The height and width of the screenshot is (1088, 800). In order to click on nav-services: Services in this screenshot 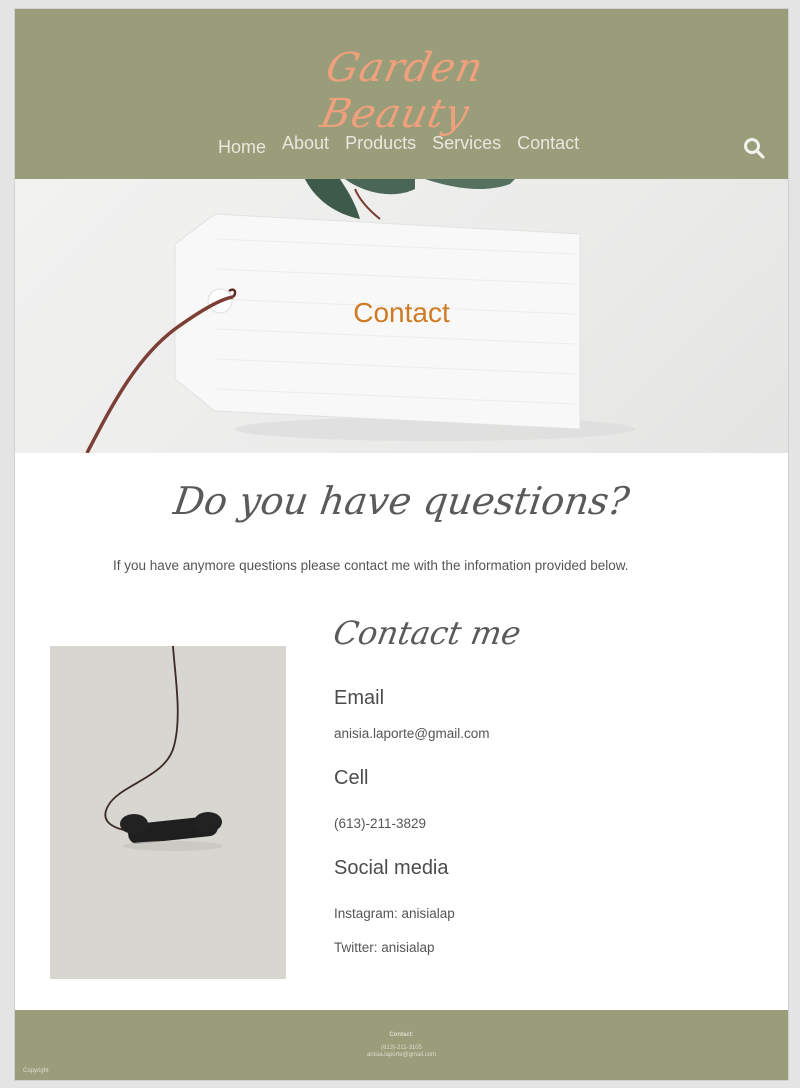, I will do `click(466, 145)`.